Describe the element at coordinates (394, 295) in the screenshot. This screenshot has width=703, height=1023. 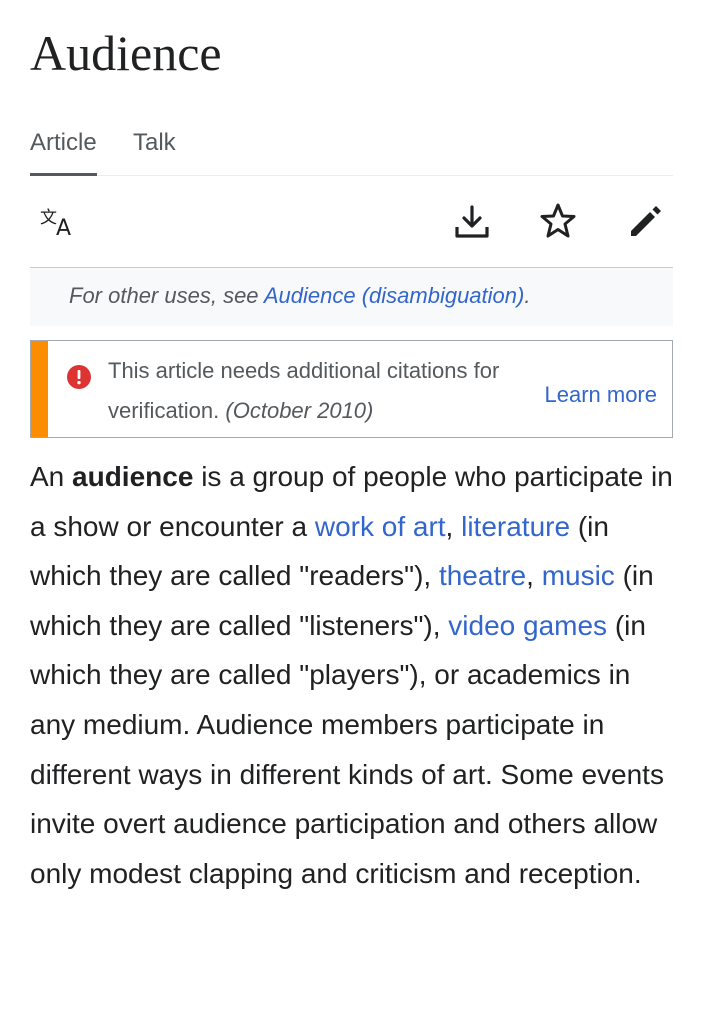
I see `disambiguation-link: Audience (disambiguation)` at that location.